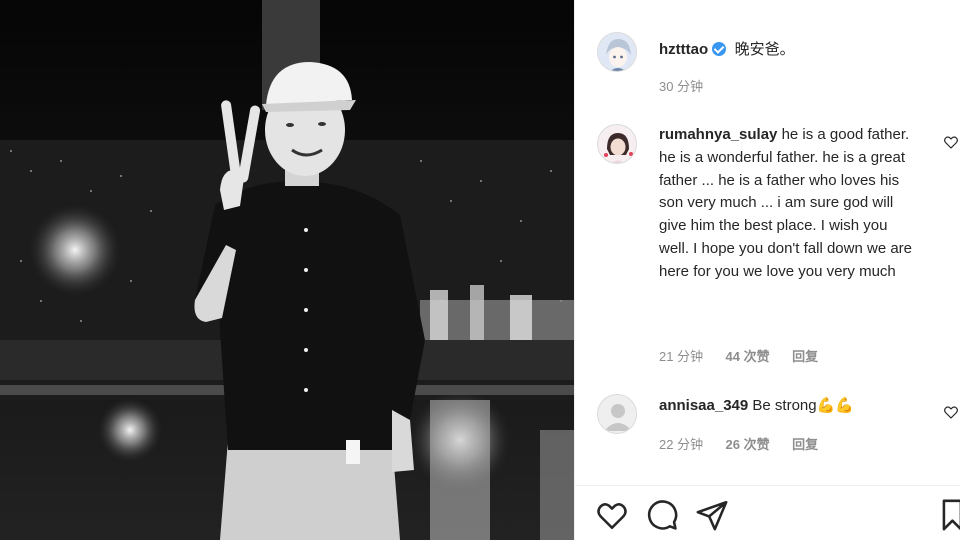  What do you see at coordinates (712, 515) in the screenshot?
I see `send-icon` at bounding box center [712, 515].